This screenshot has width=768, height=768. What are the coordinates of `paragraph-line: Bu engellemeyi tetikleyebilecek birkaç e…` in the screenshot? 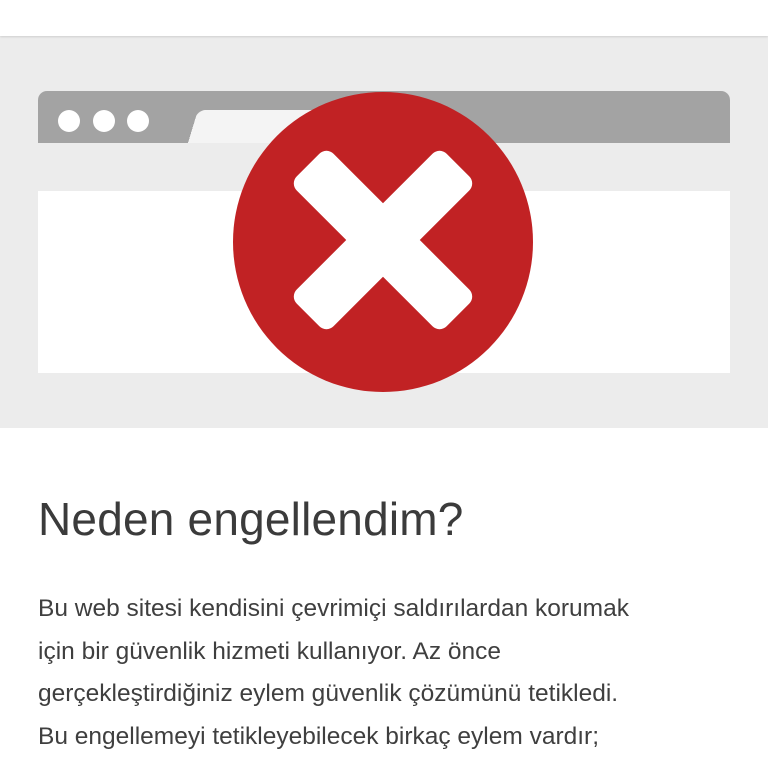 It's located at (319, 736).